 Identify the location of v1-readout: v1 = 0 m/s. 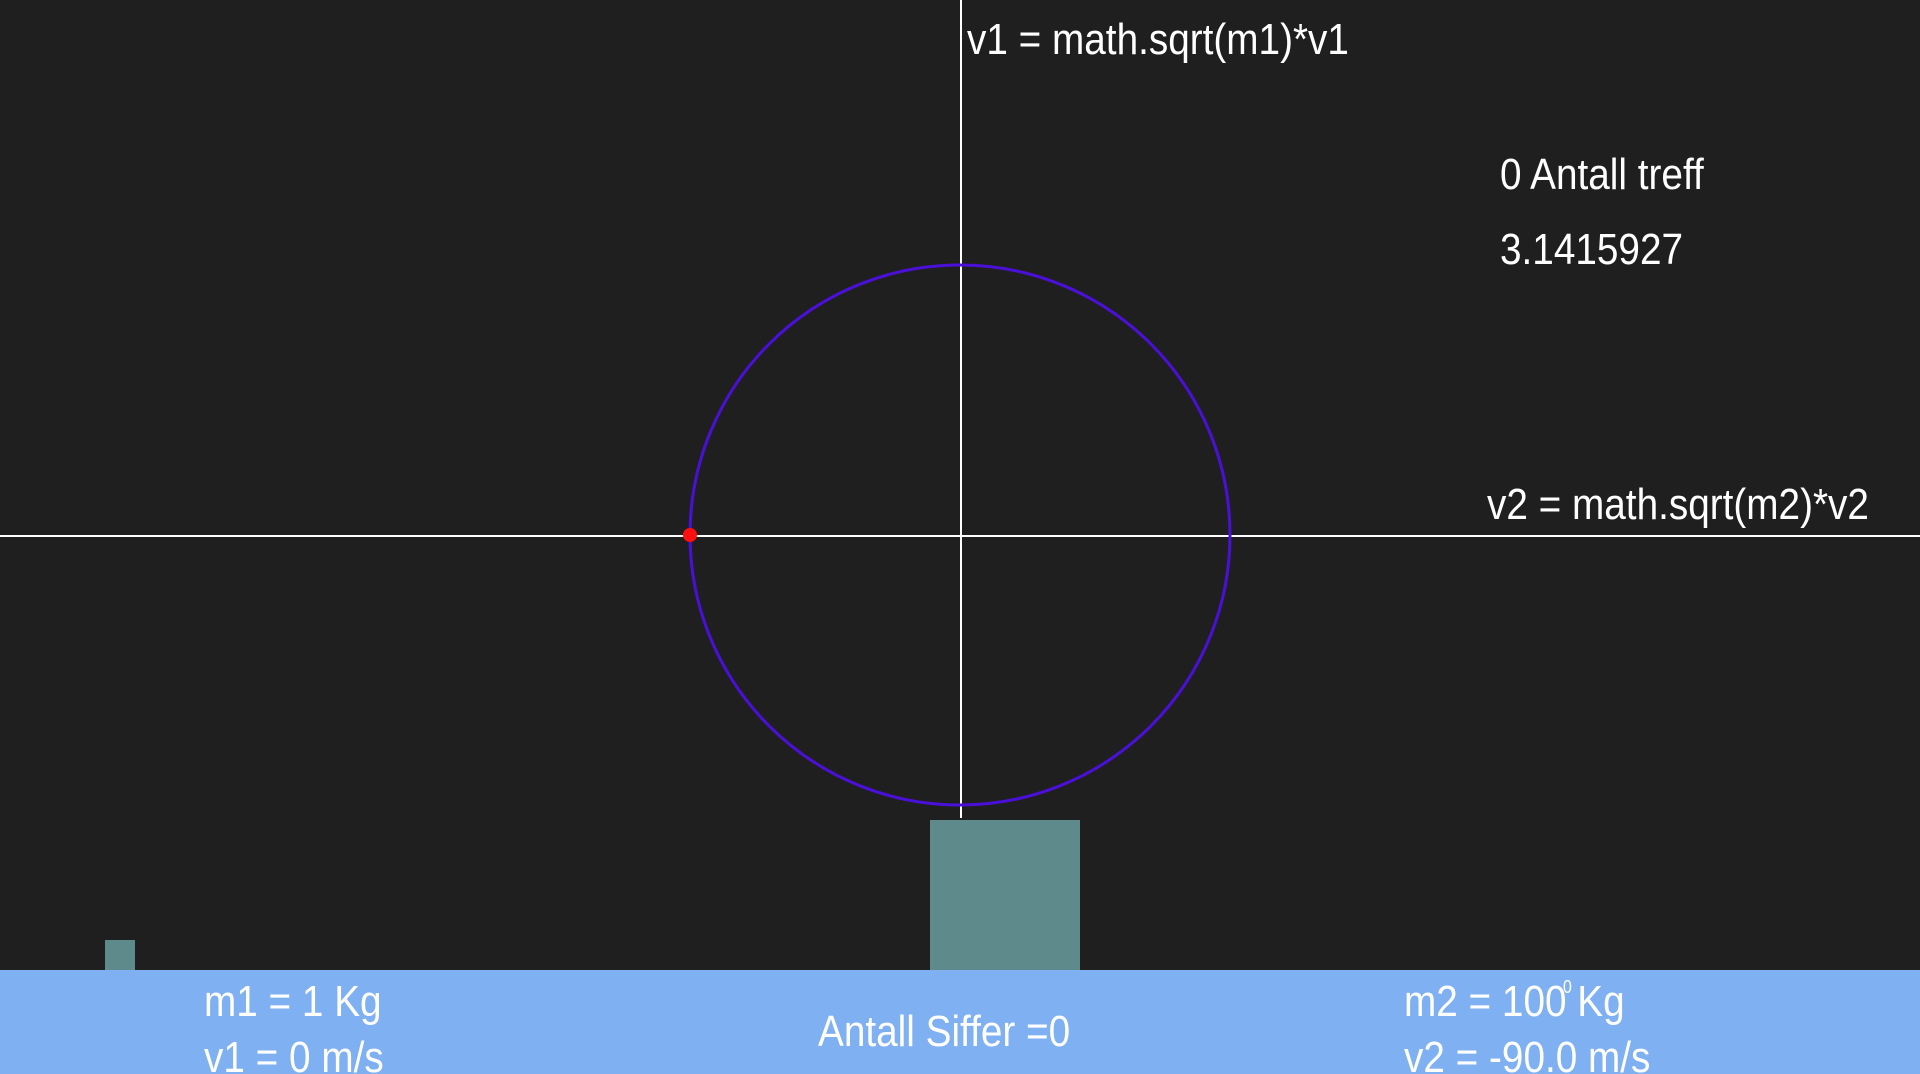
(294, 1053).